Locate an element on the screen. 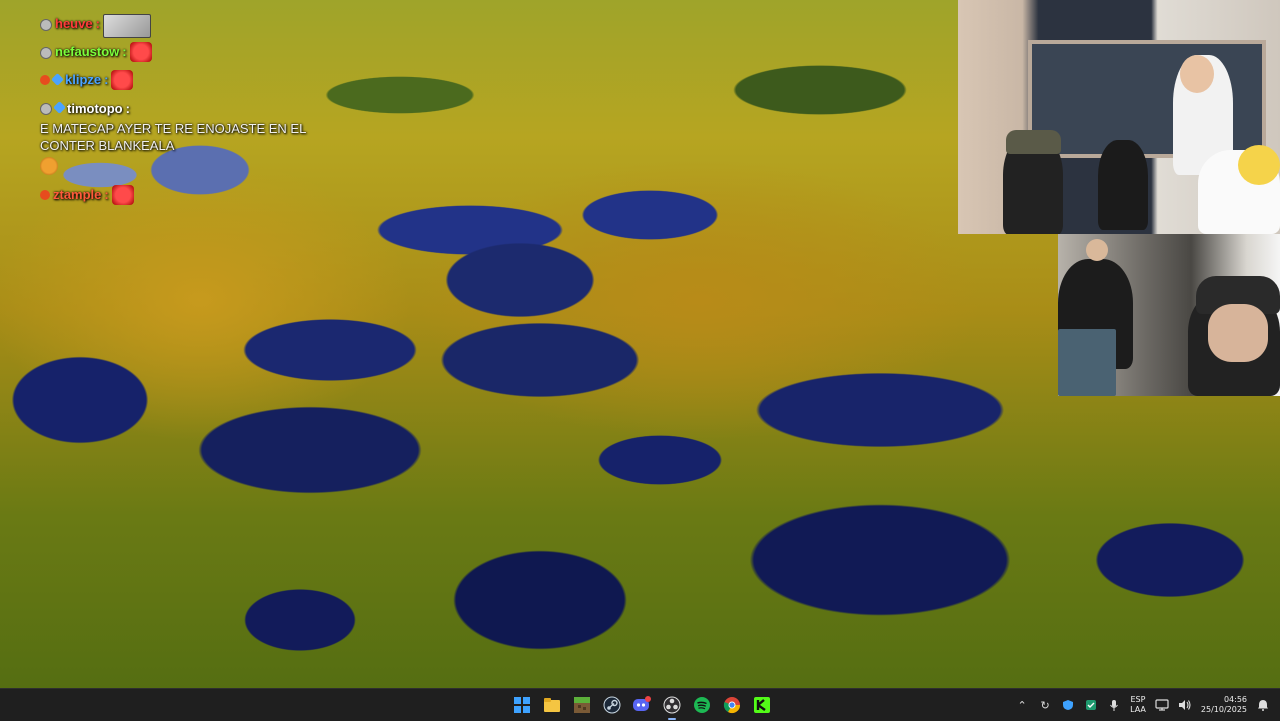  file-explorer-button is located at coordinates (552, 705).